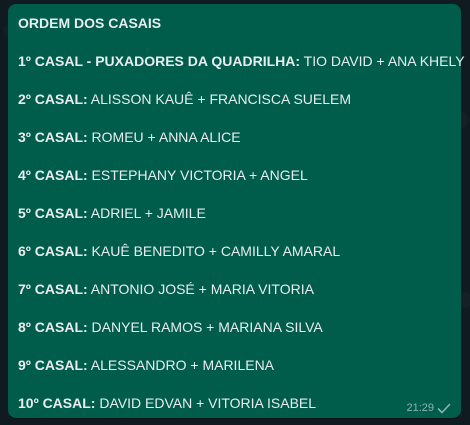  I want to click on message-time: 21:29, so click(420, 408).